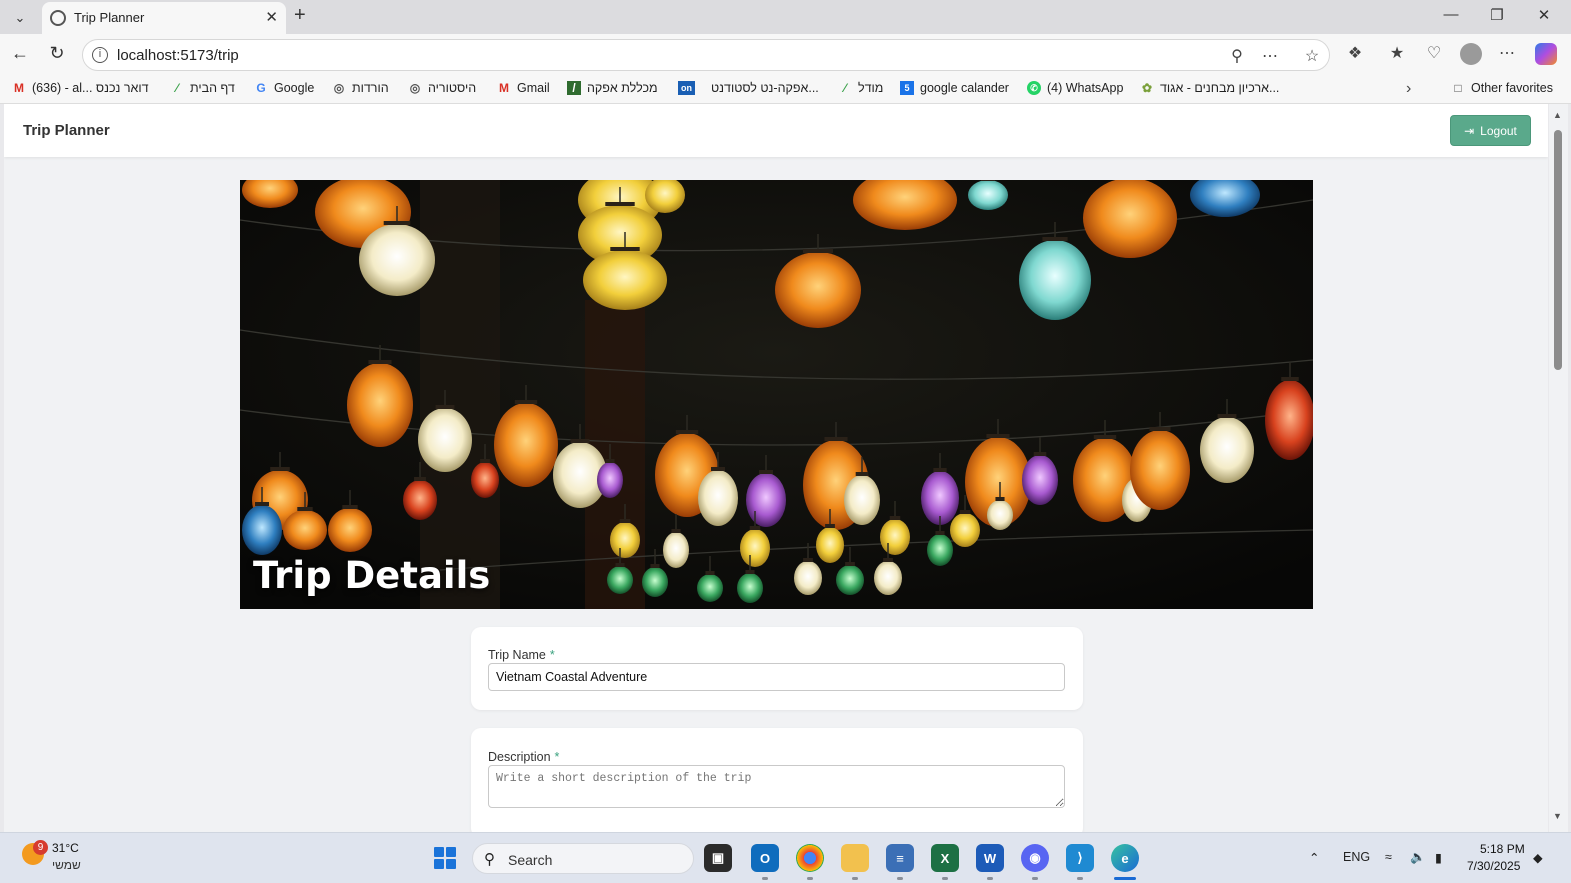  Describe the element at coordinates (20, 53) in the screenshot. I see `back-button: ←` at that location.